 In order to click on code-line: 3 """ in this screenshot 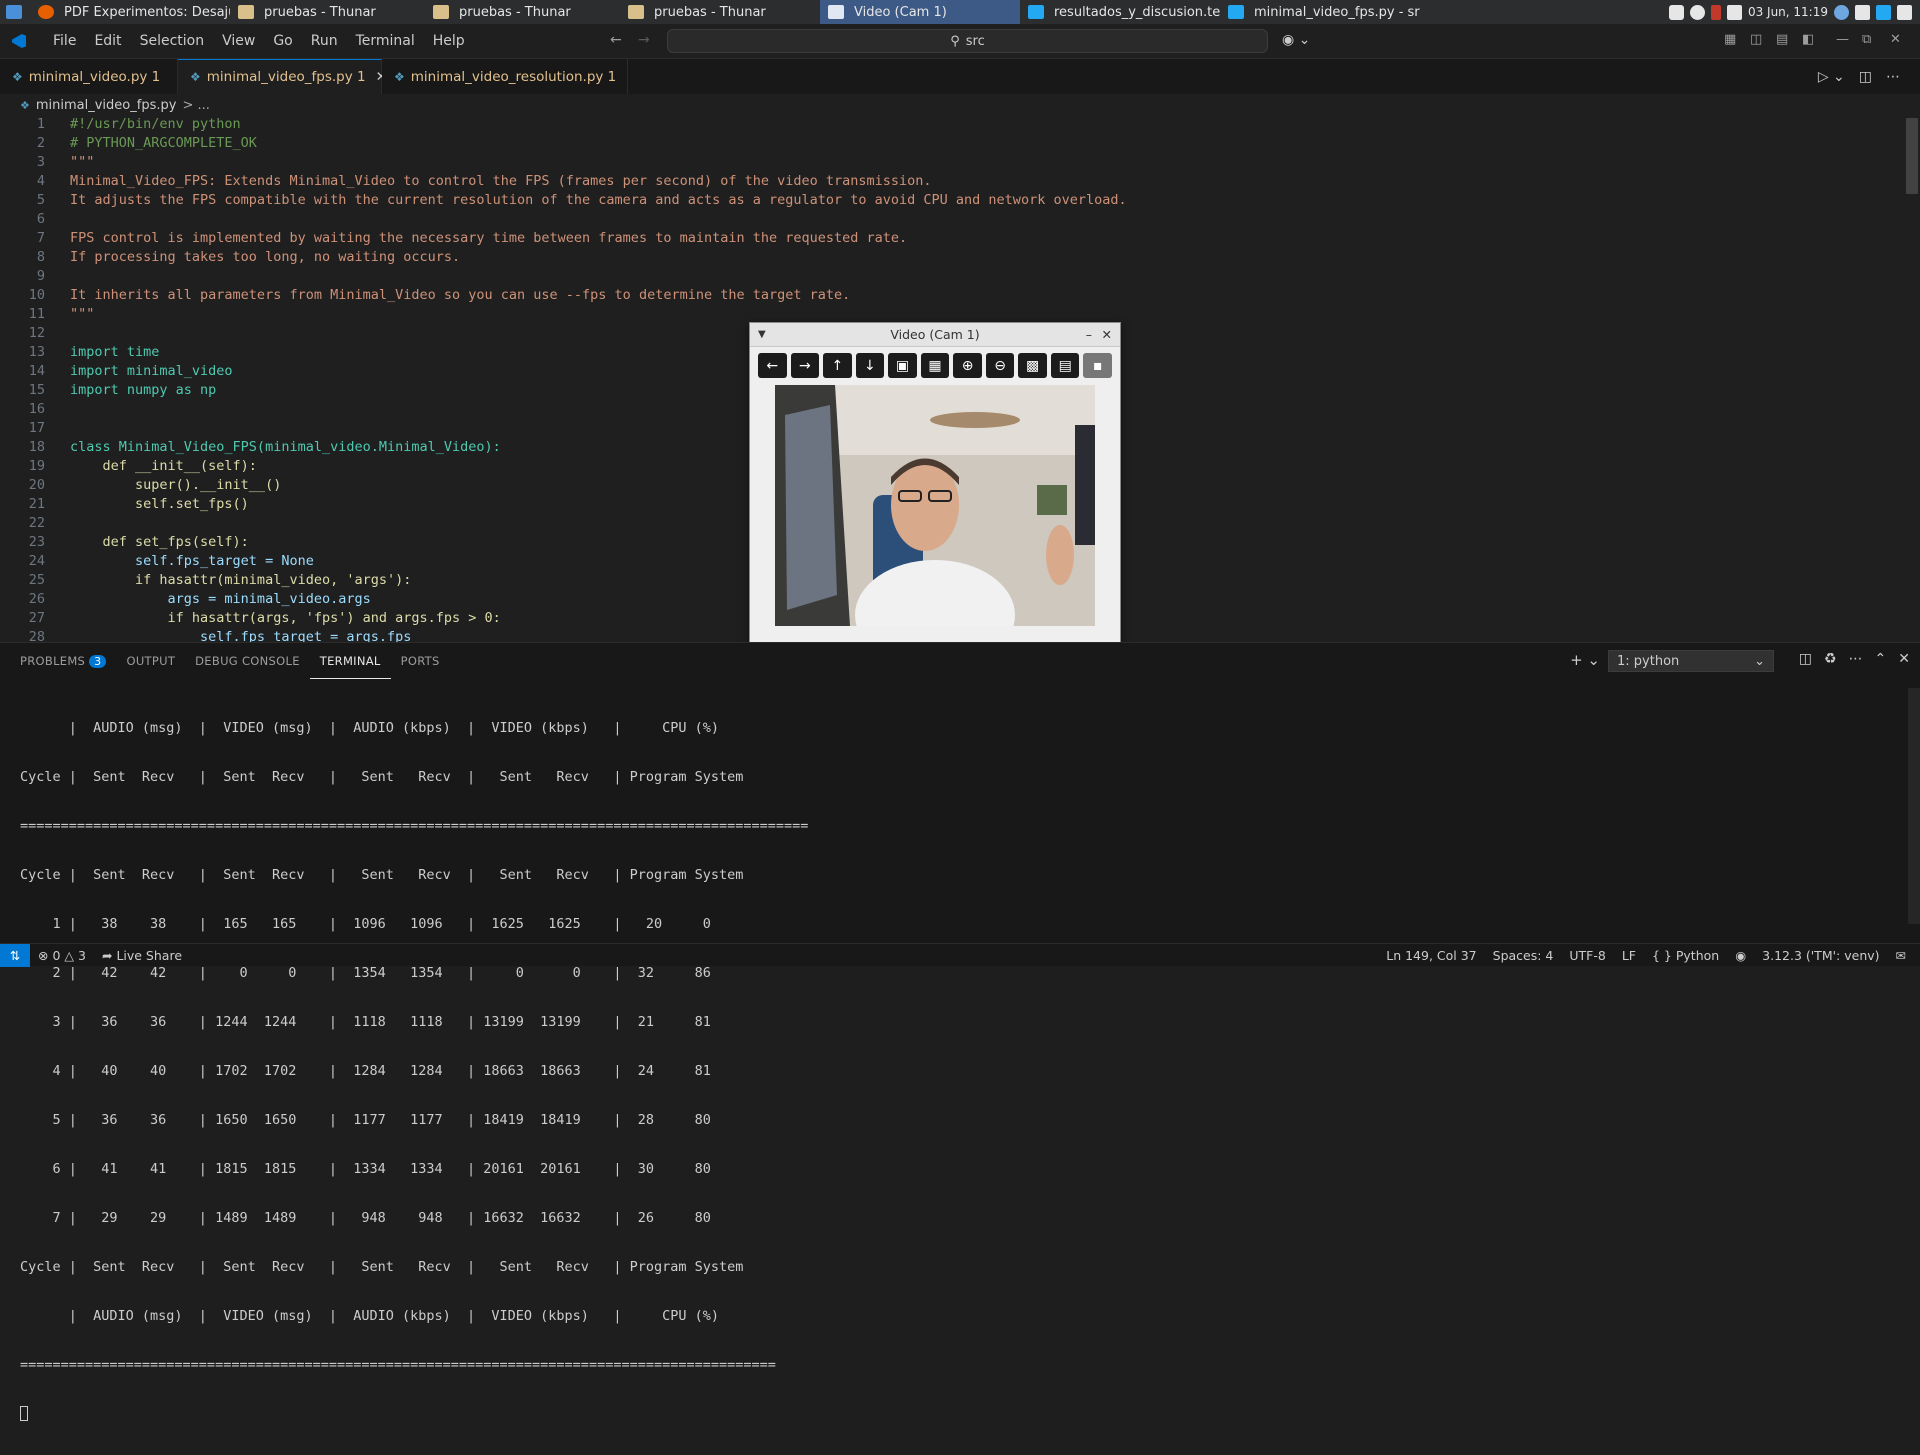, I will do `click(65, 162)`.